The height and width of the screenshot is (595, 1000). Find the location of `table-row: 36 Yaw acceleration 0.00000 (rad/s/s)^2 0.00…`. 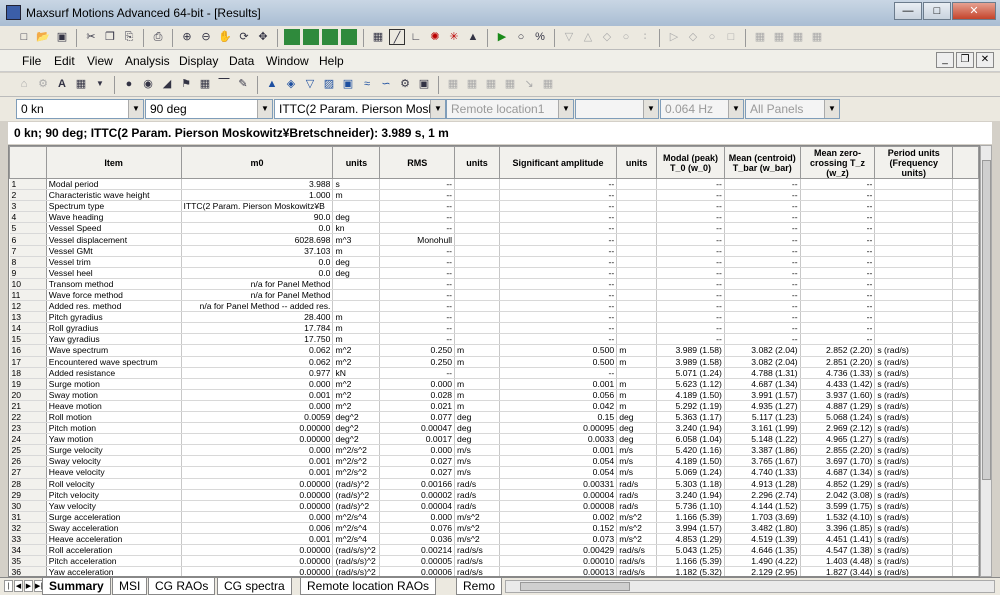

table-row: 36 Yaw acceleration 0.00000 (rad/s/s)^2 0.00… is located at coordinates (494, 571).